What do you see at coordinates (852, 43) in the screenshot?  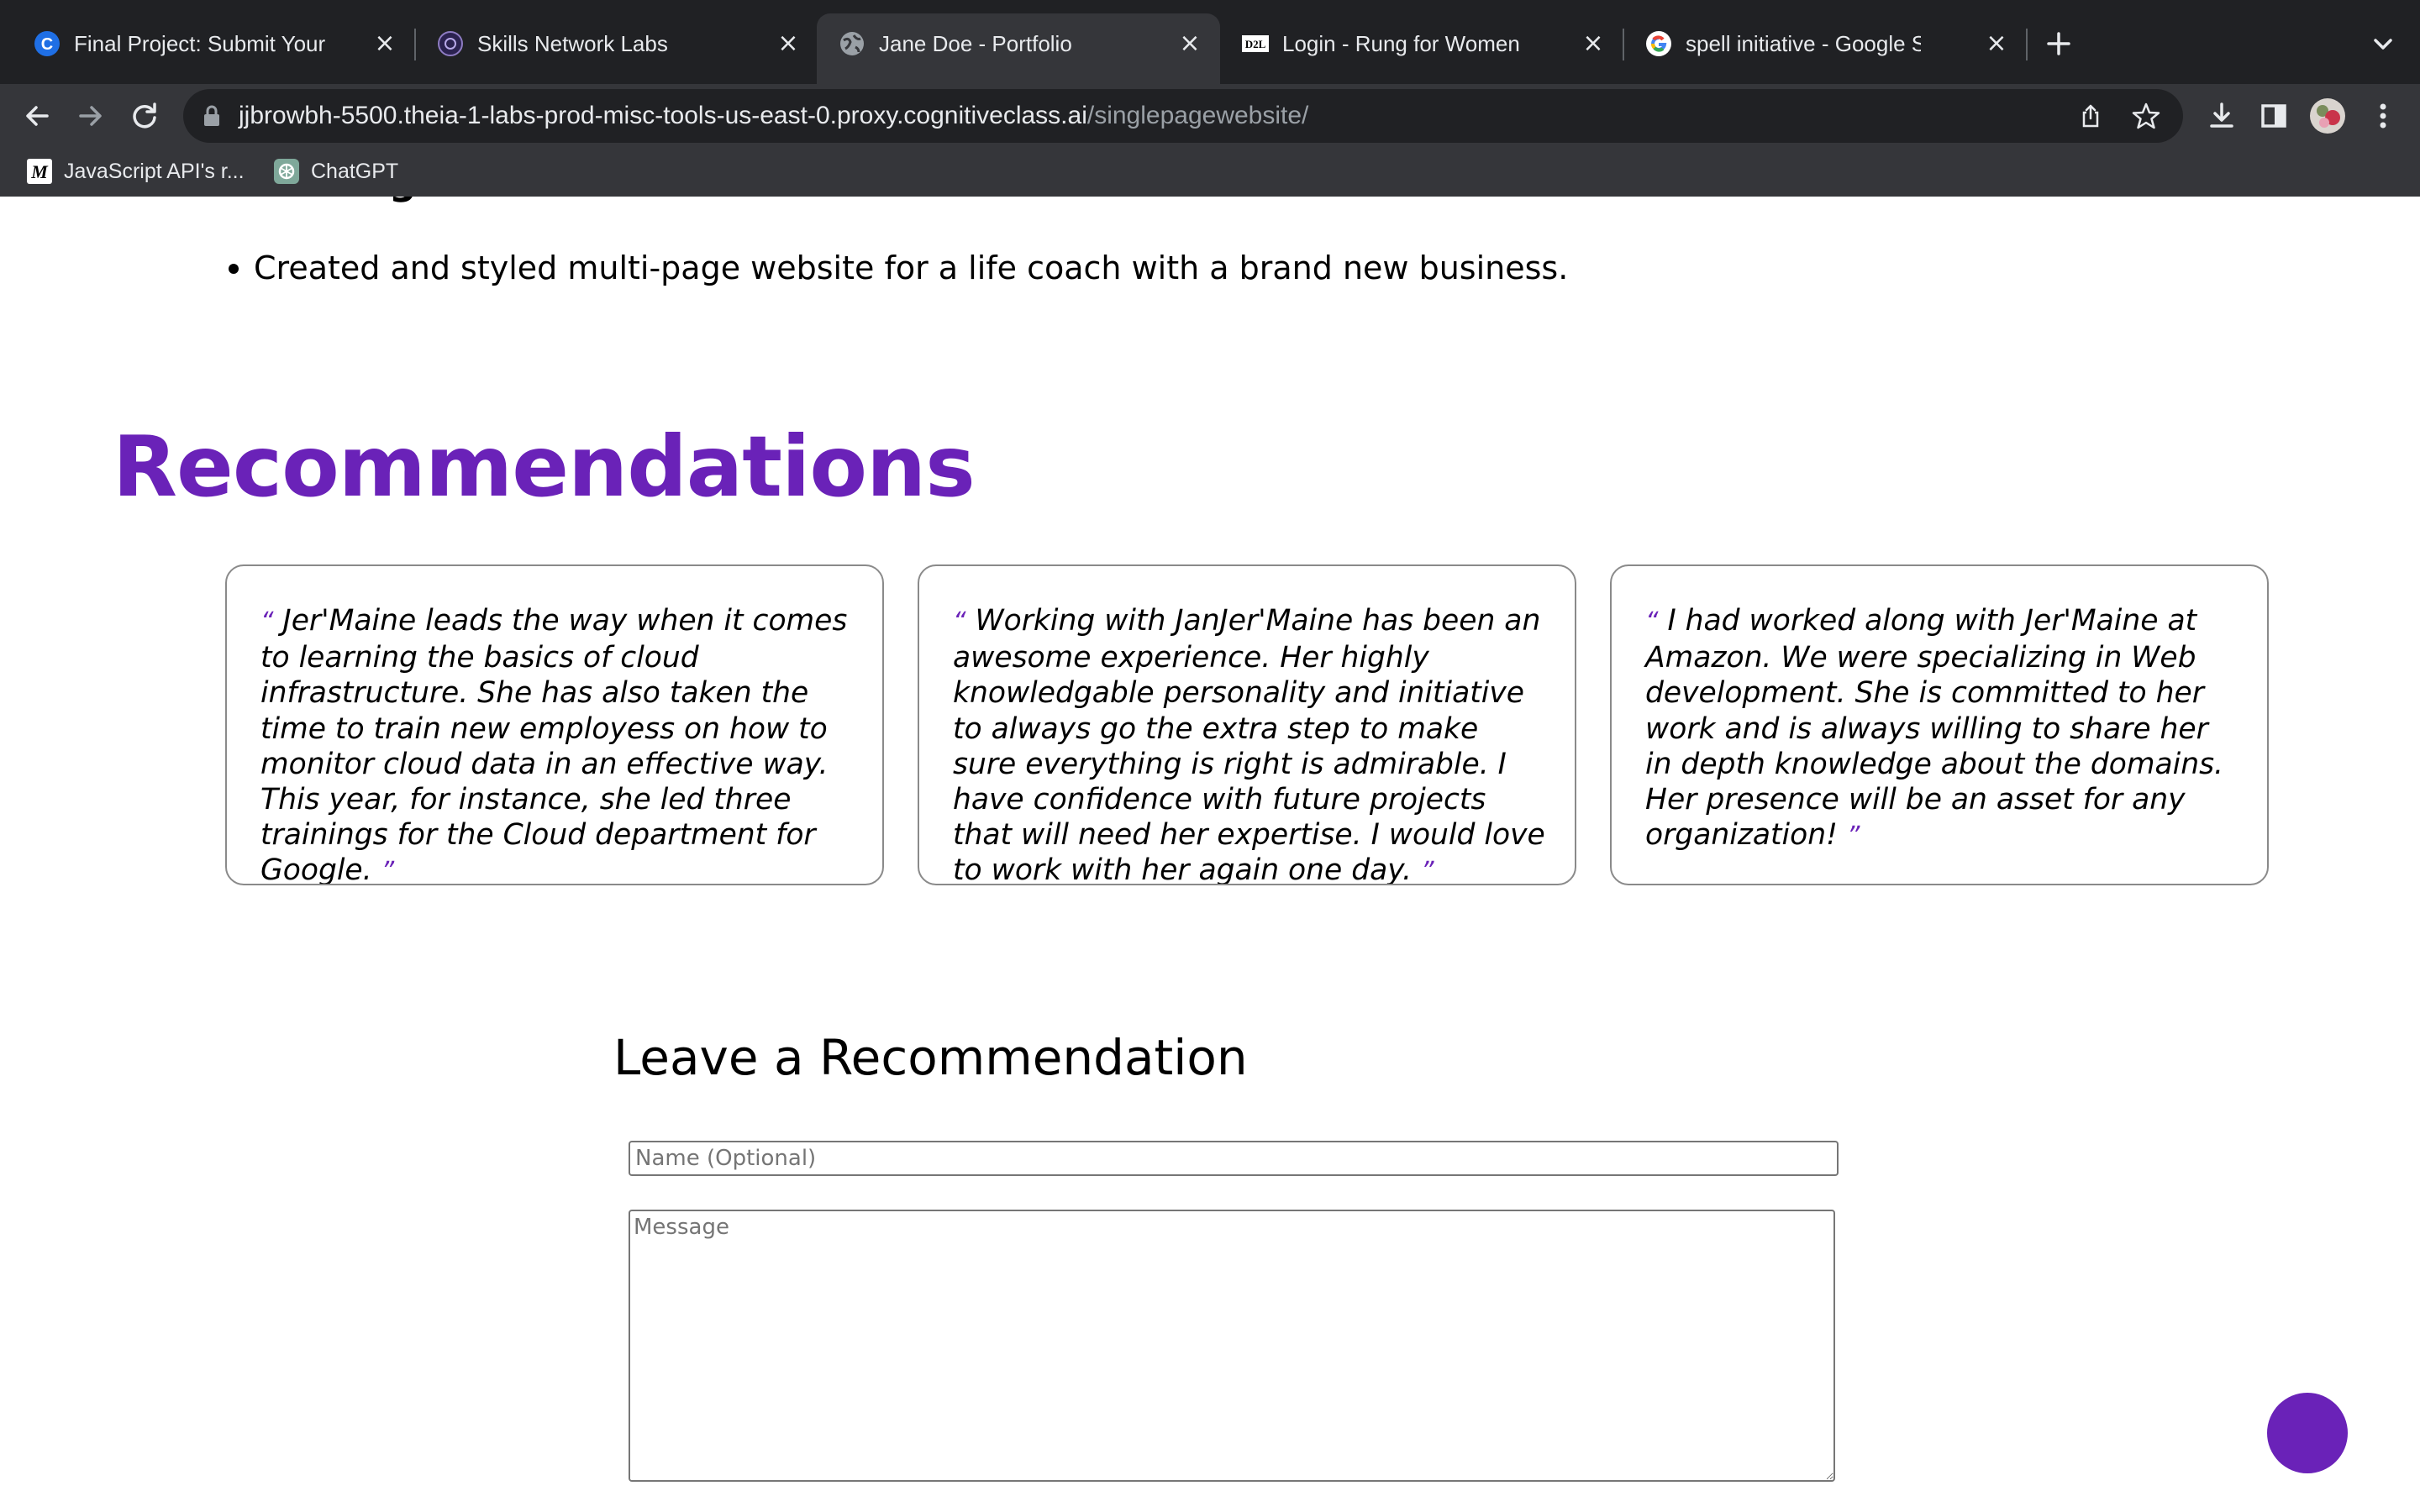 I see `globe-icon` at bounding box center [852, 43].